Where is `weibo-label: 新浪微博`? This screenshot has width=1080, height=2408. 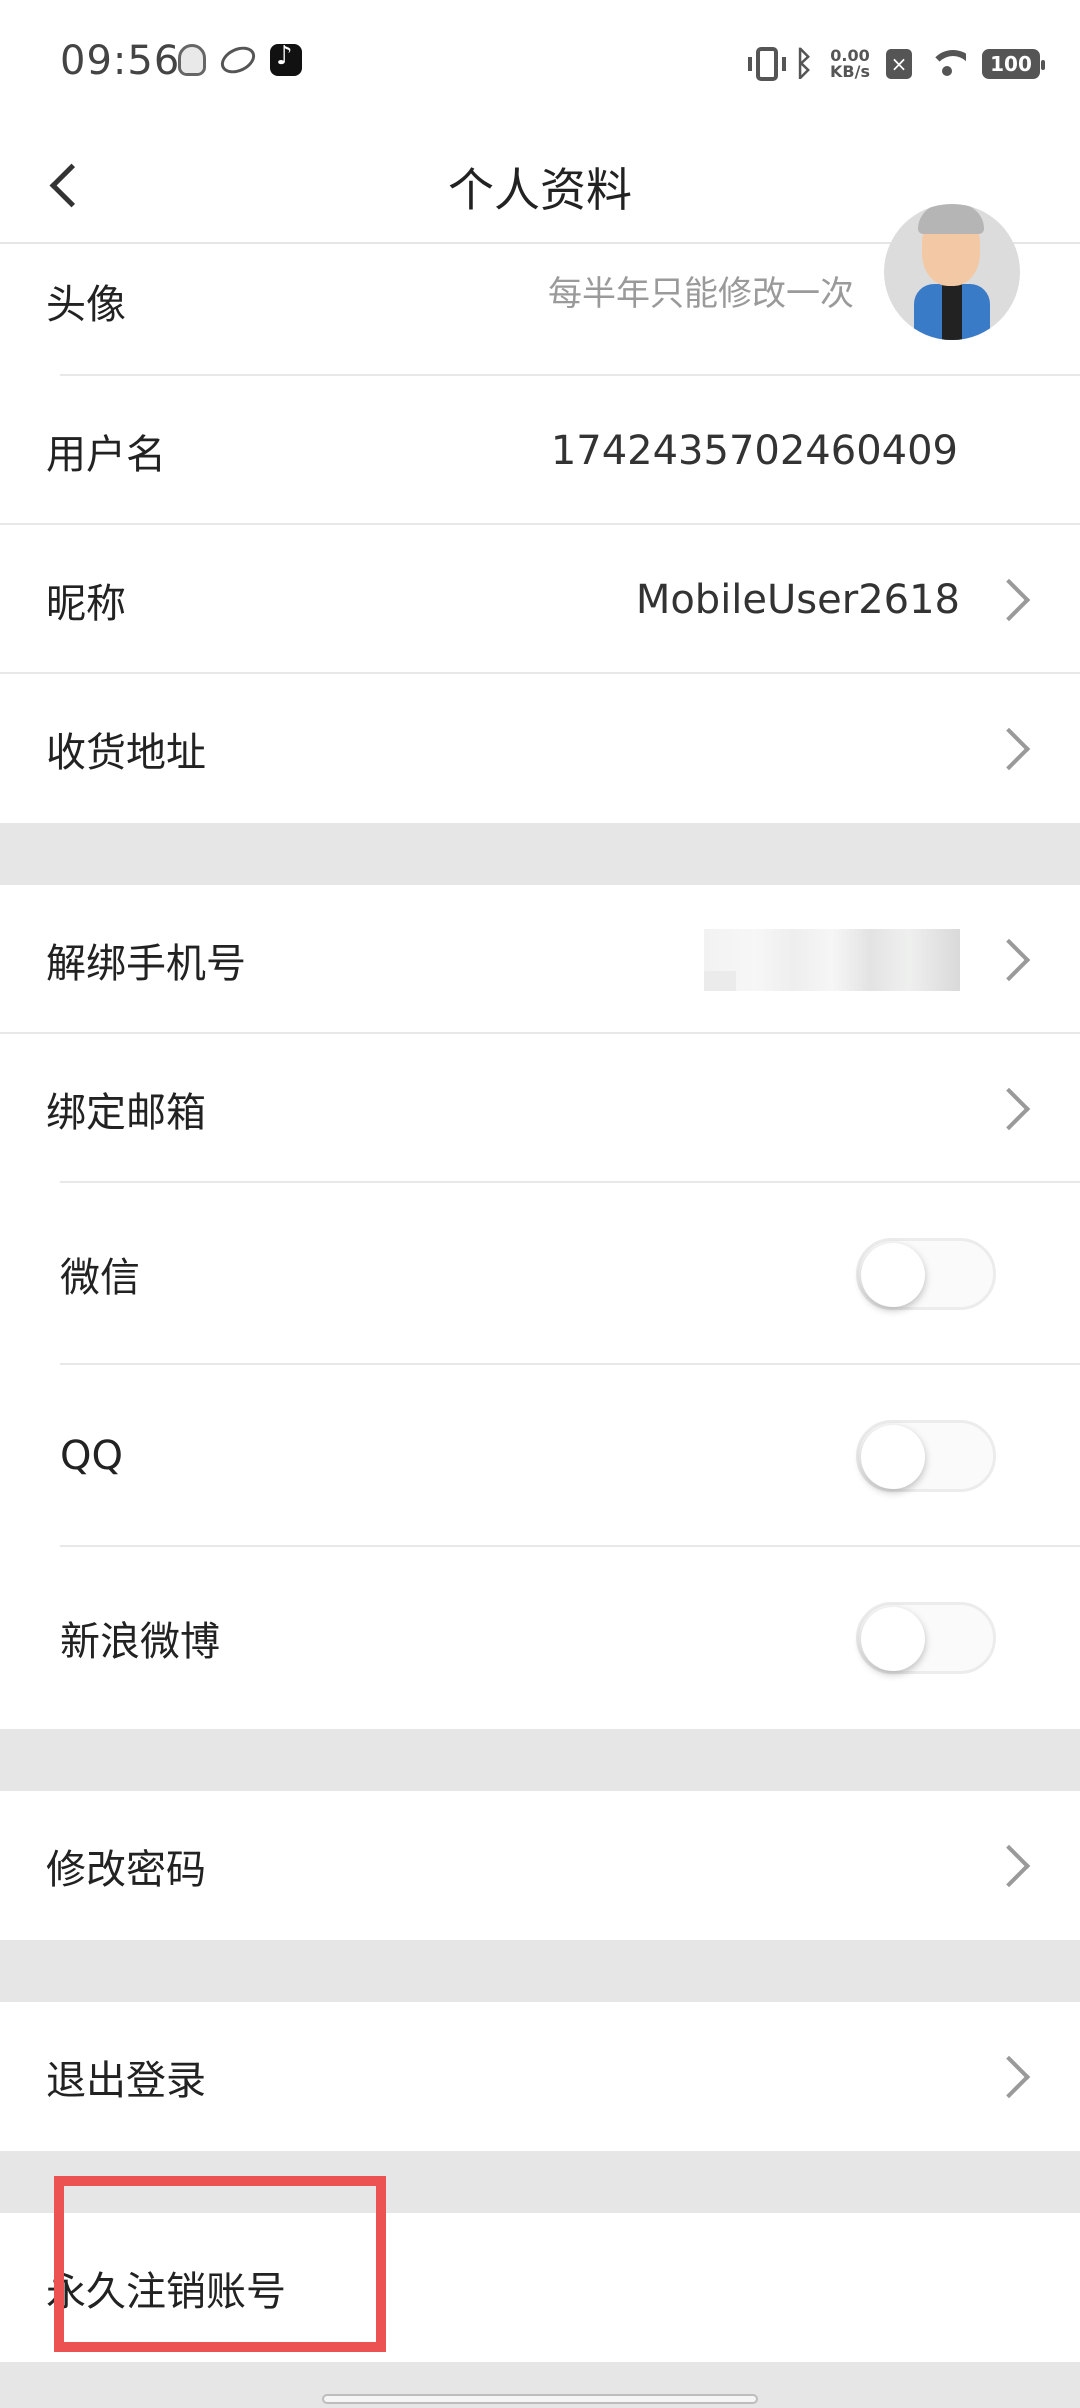
weibo-label: 新浪微博 is located at coordinates (140, 1642).